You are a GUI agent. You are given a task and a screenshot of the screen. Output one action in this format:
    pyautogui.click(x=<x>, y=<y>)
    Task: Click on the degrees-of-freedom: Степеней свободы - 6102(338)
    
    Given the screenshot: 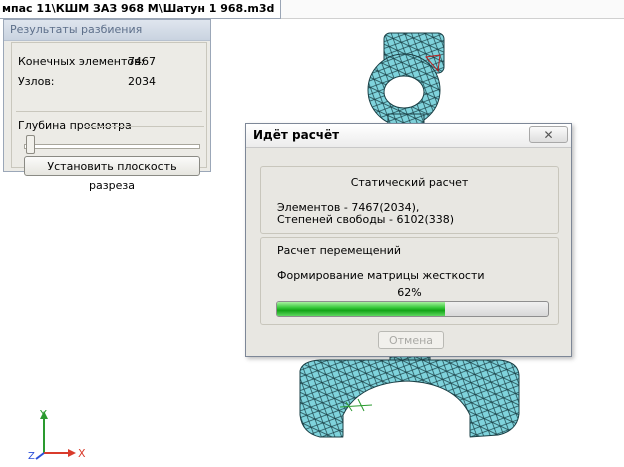 What is the action you would take?
    pyautogui.click(x=366, y=219)
    